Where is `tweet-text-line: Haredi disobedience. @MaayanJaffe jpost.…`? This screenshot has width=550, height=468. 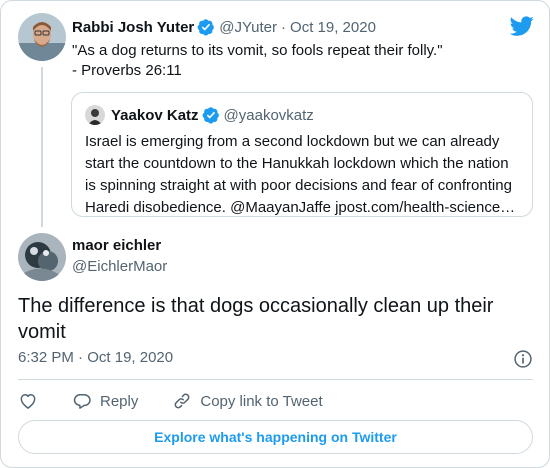 tweet-text-line: Haredi disobedience. @MaayanJaffe jpost.… is located at coordinates (300, 207).